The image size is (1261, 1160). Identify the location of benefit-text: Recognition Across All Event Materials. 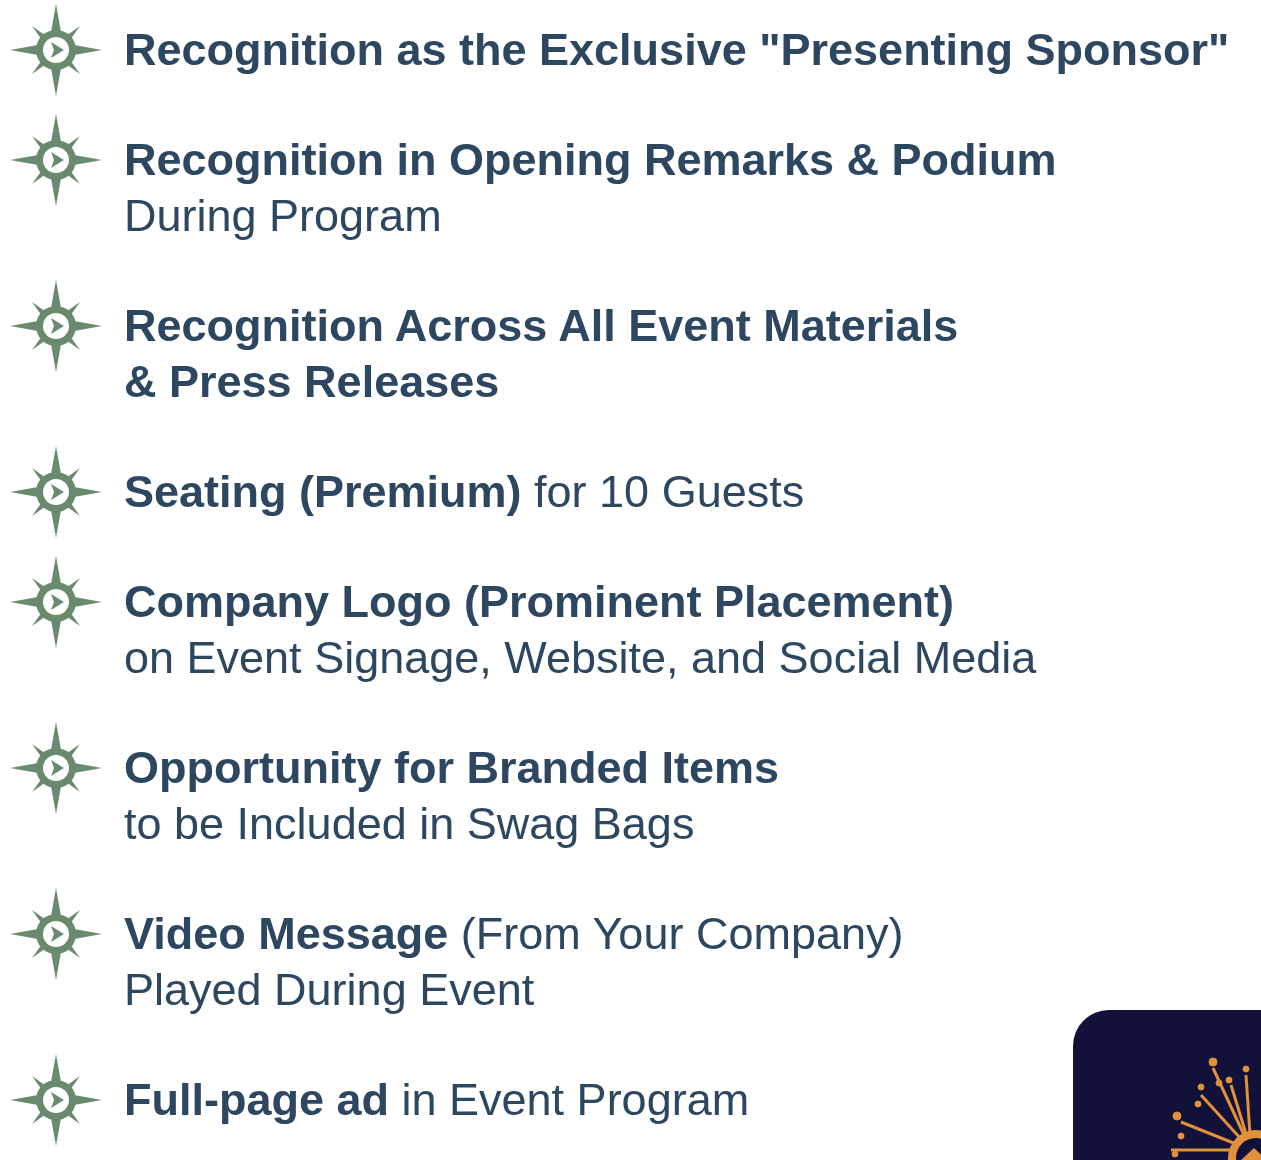
(541, 326).